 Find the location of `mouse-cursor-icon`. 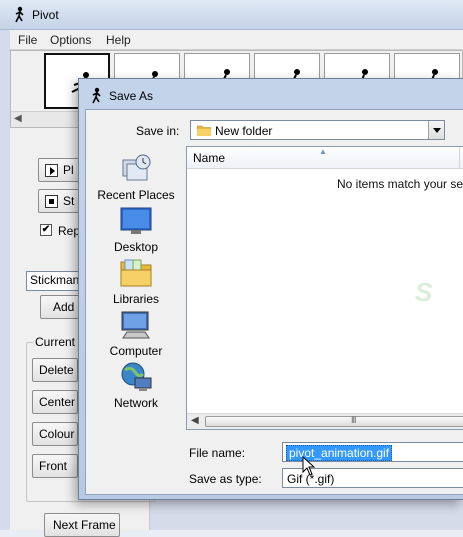

mouse-cursor-icon is located at coordinates (309, 466).